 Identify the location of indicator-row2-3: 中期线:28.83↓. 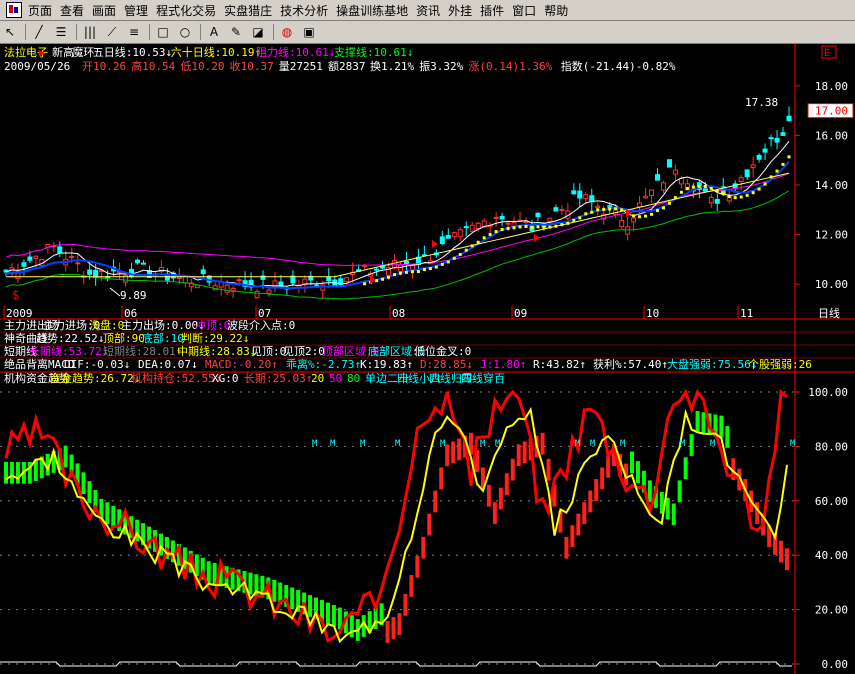
(216, 351).